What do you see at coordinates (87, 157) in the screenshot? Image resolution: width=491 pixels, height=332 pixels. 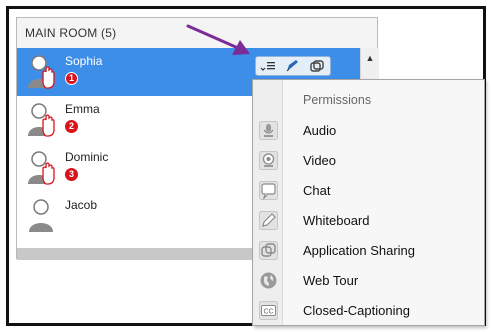 I see `participant-name: Dominic` at bounding box center [87, 157].